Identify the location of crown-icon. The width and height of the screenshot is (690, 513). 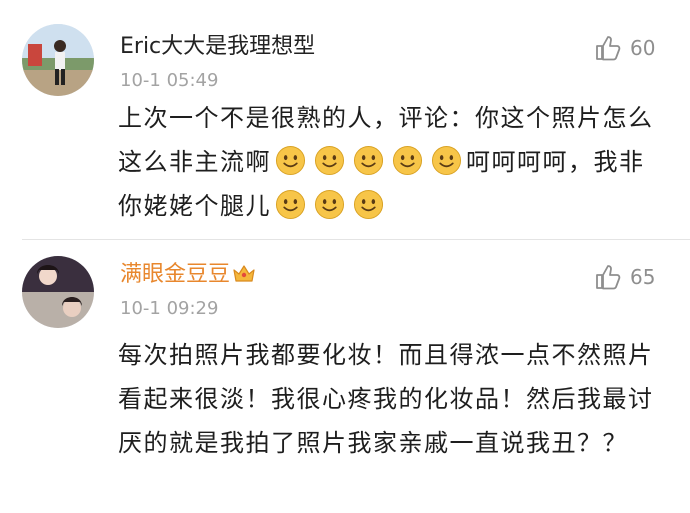
(244, 273).